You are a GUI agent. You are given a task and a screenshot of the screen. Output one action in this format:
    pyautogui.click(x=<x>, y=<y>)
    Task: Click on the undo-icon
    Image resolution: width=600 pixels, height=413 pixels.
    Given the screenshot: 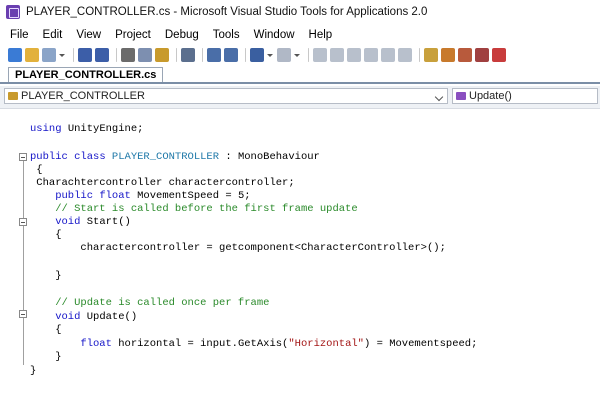 What is the action you would take?
    pyautogui.click(x=257, y=55)
    